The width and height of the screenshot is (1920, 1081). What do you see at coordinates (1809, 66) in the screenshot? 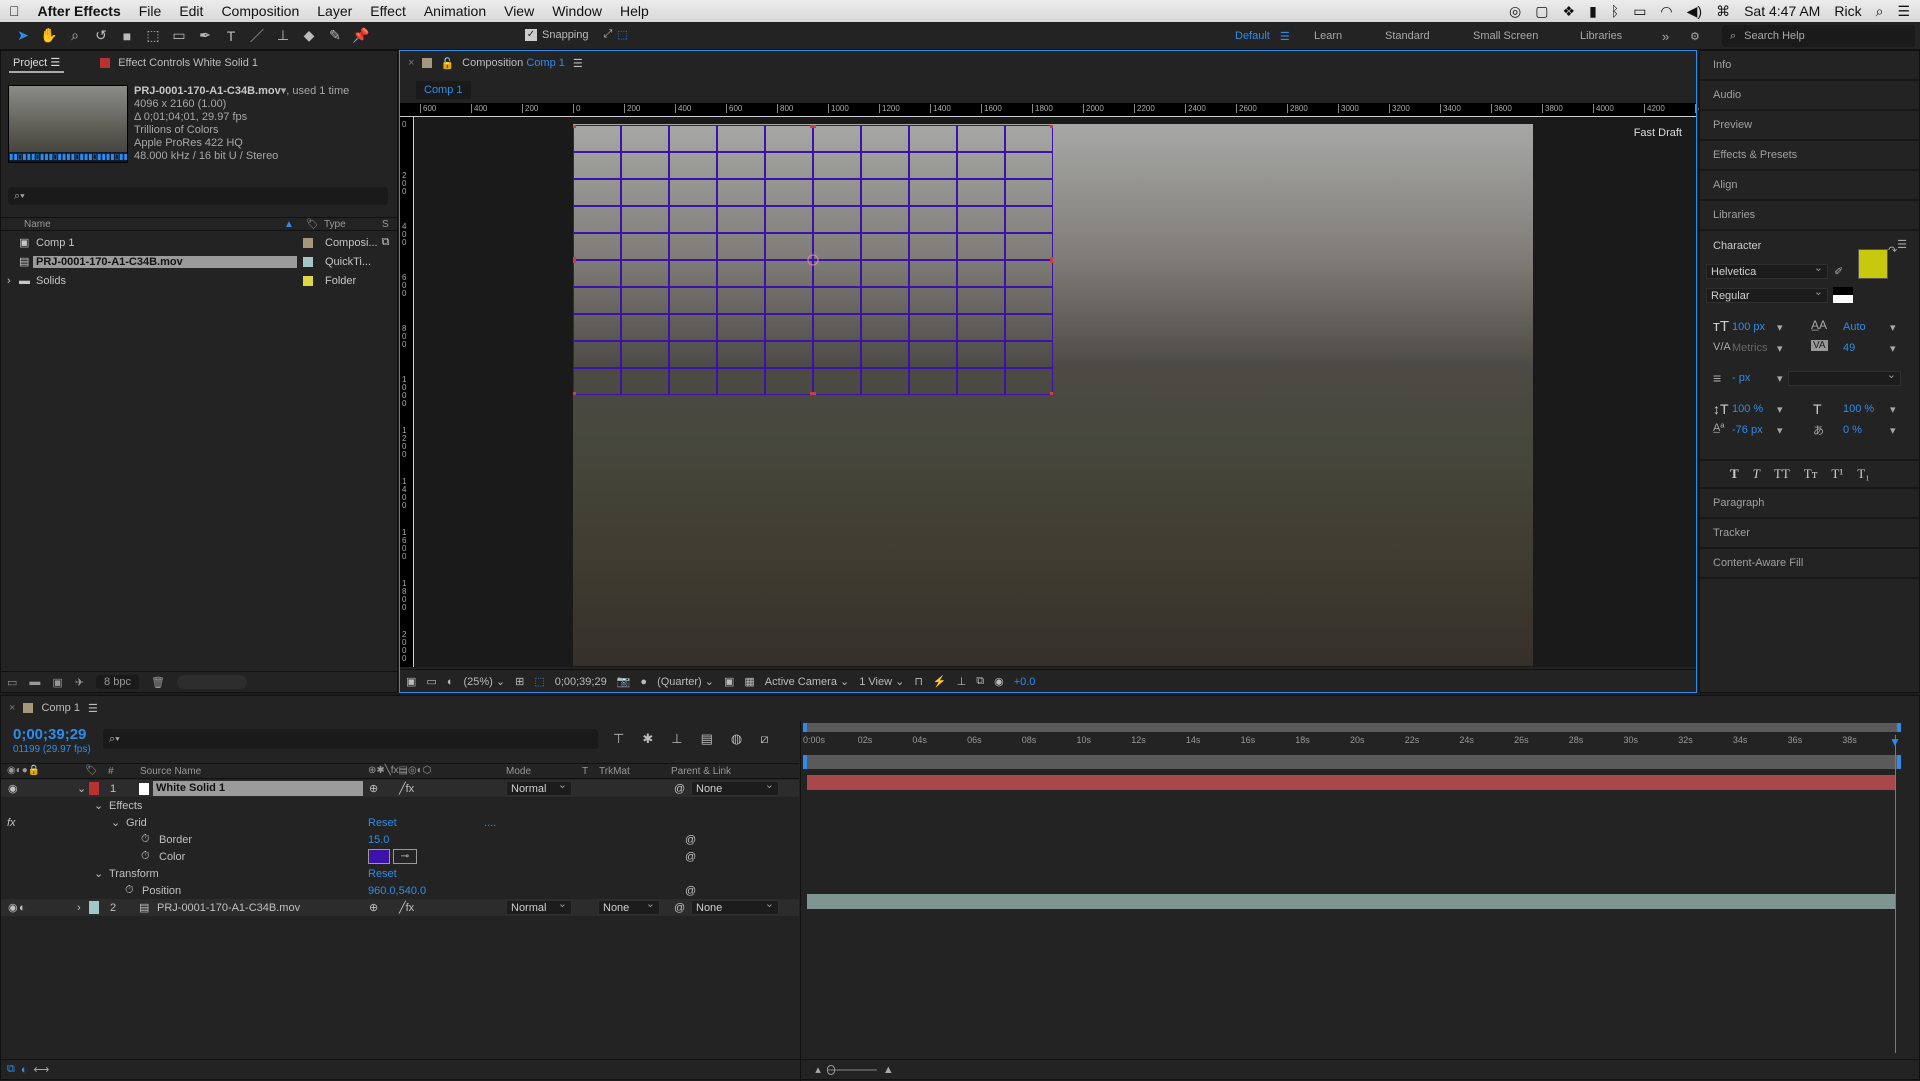
I see `panel-info: Info` at bounding box center [1809, 66].